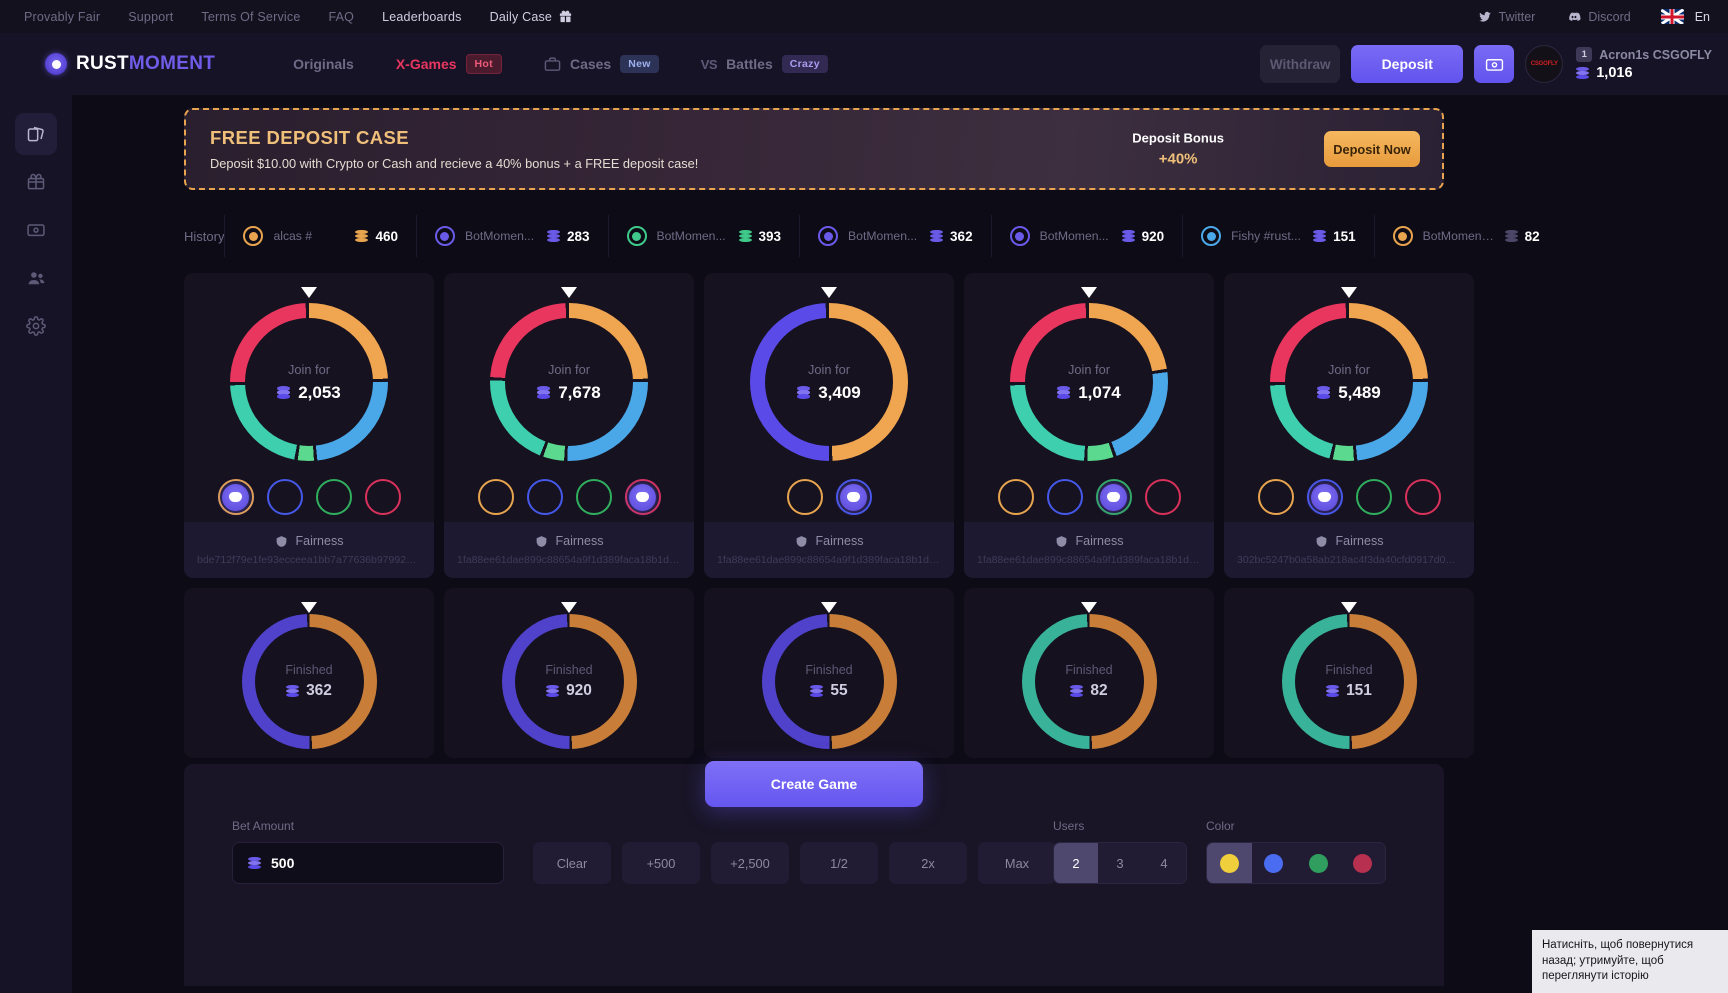 The width and height of the screenshot is (1728, 993). I want to click on sidebar-item-affiliates, so click(36, 278).